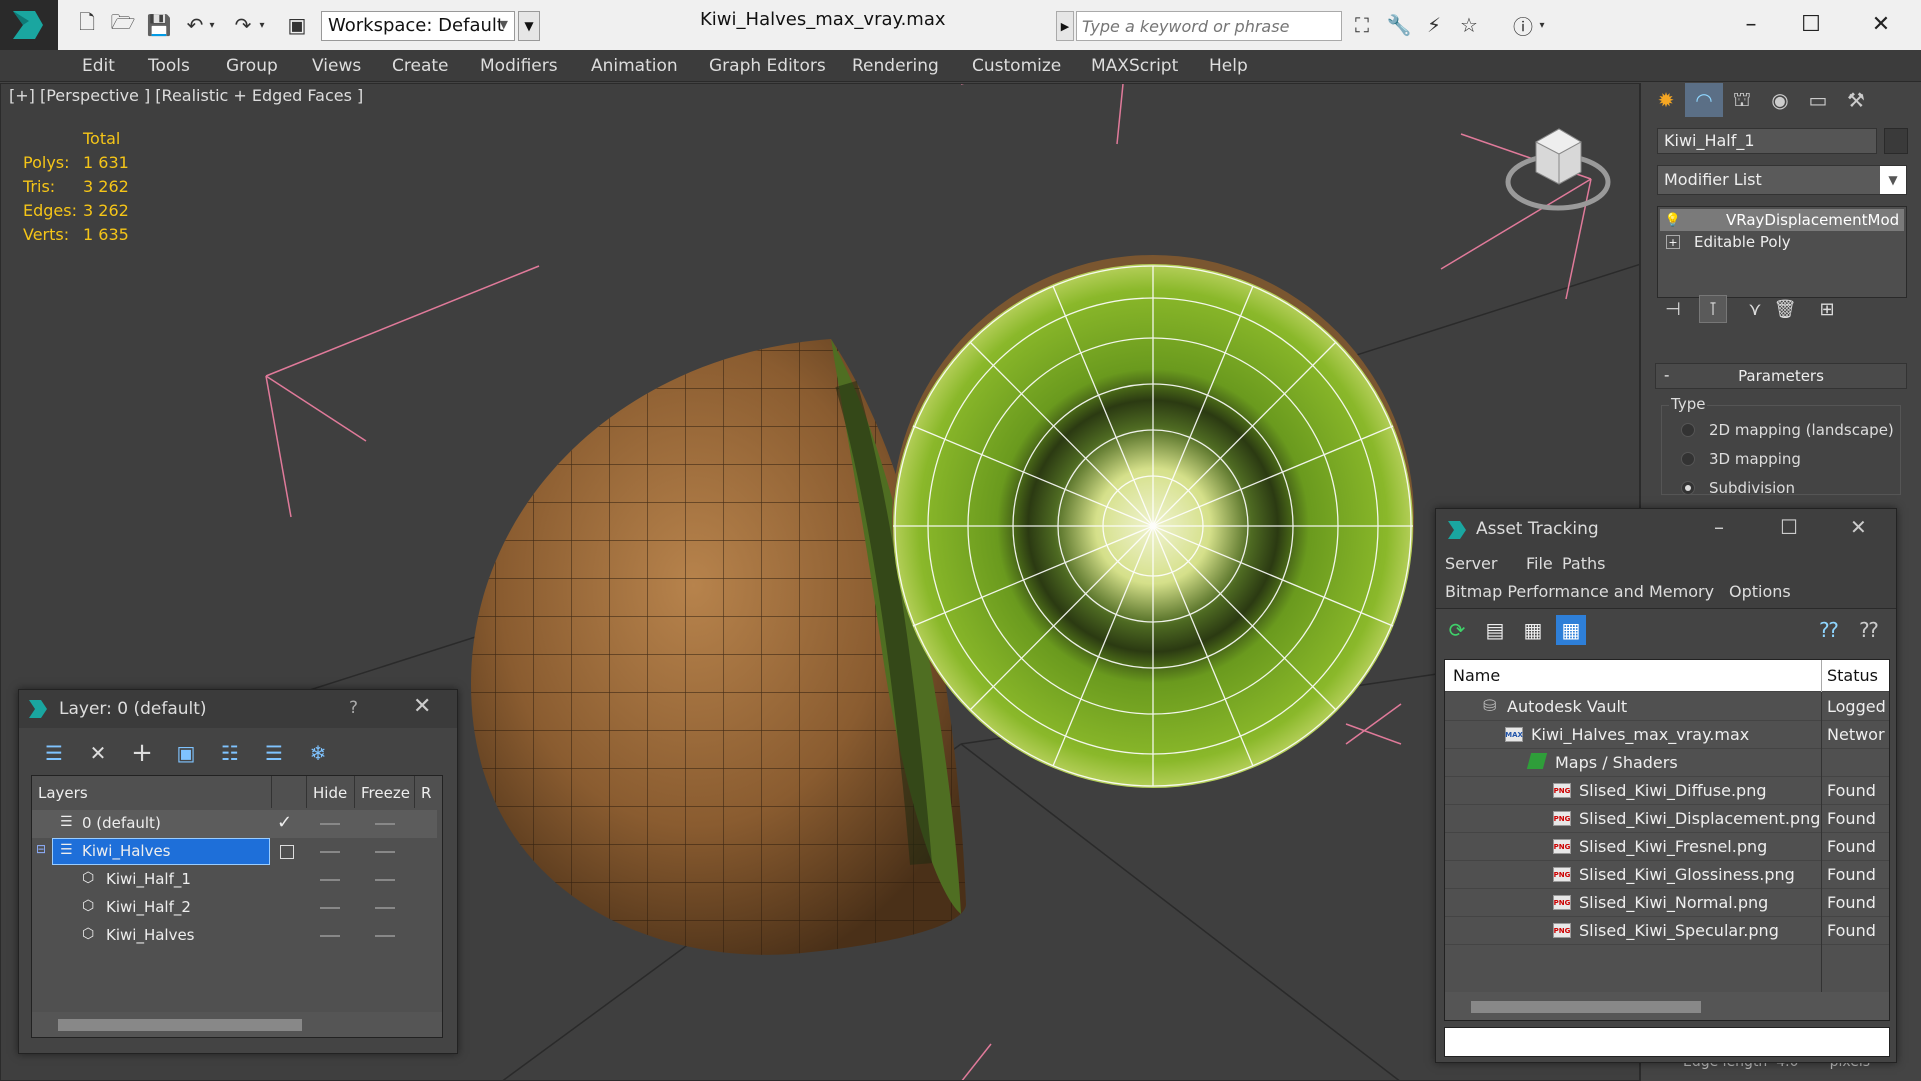 This screenshot has width=1921, height=1081. I want to click on asset-row: PNG Slised_Kiwi_Glossiness.png Found, so click(1667, 875).